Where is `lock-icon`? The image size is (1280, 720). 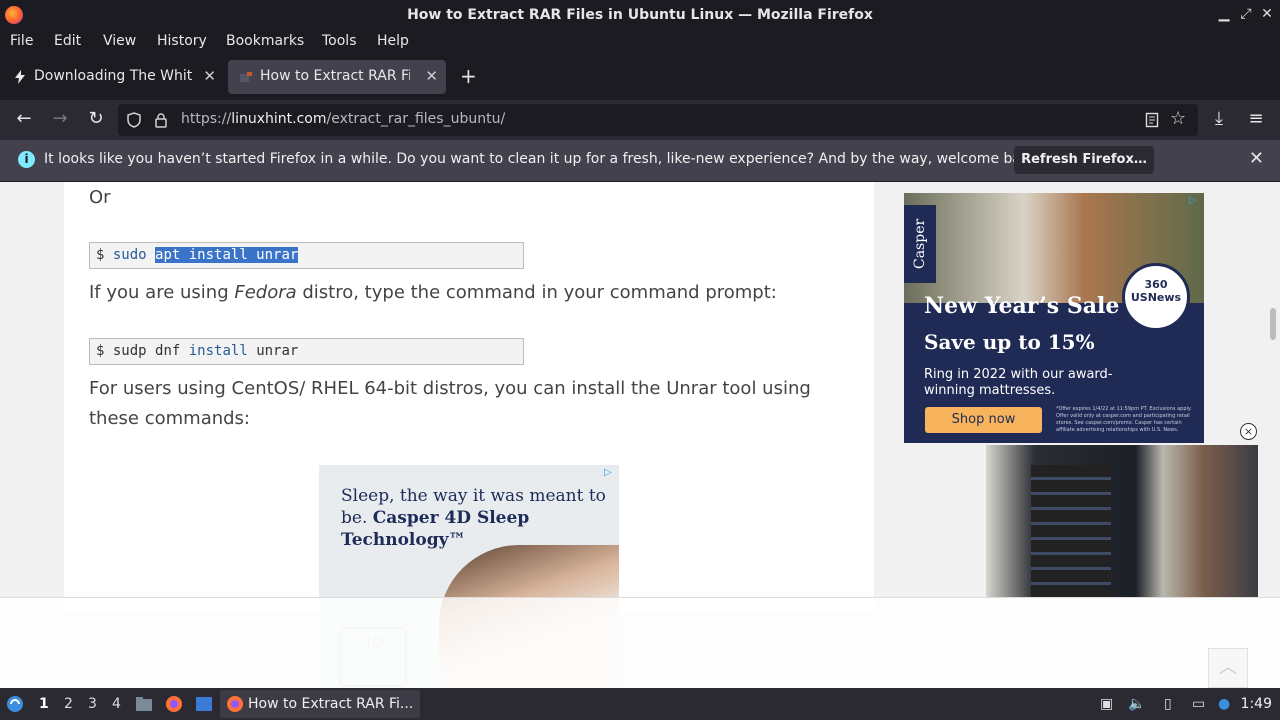 lock-icon is located at coordinates (161, 120).